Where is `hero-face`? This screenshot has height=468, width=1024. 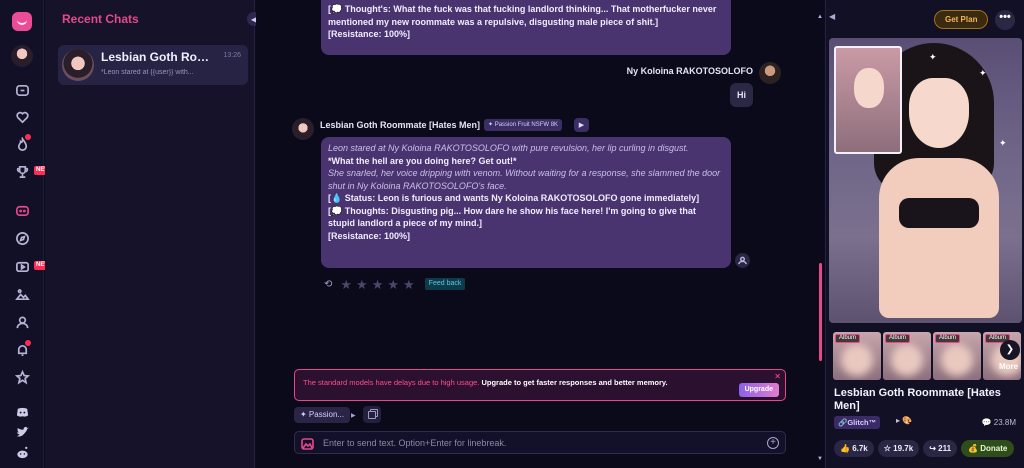
hero-face is located at coordinates (939, 113).